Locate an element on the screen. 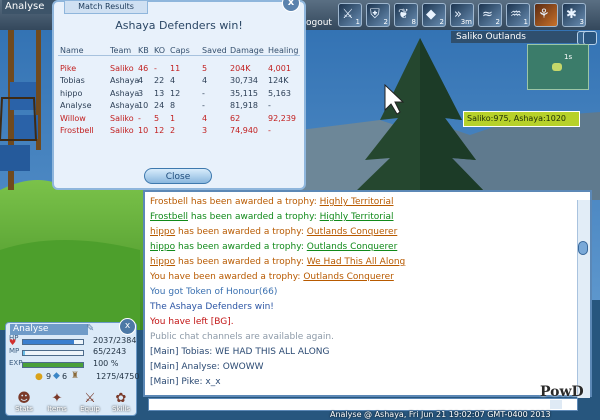  column-header: Caps is located at coordinates (180, 50).